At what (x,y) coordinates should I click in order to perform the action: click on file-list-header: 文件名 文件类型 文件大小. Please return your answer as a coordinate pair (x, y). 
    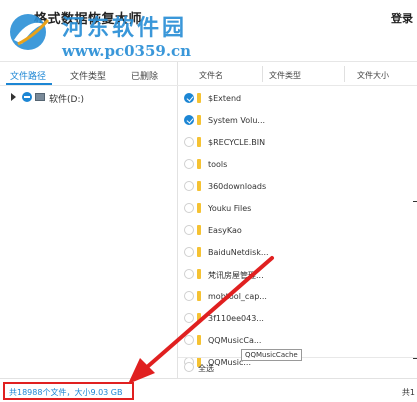
    Looking at the image, I should click on (297, 74).